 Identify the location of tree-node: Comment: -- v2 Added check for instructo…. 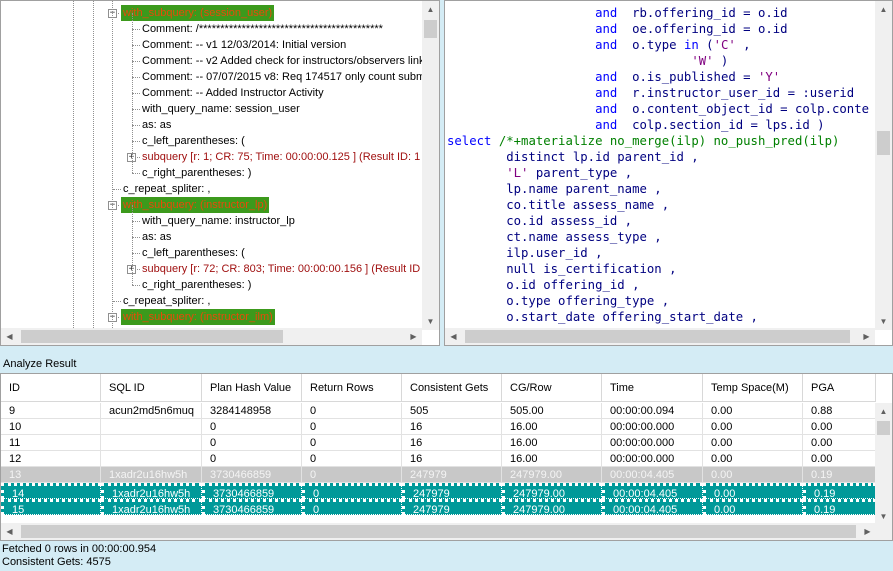
(283, 61).